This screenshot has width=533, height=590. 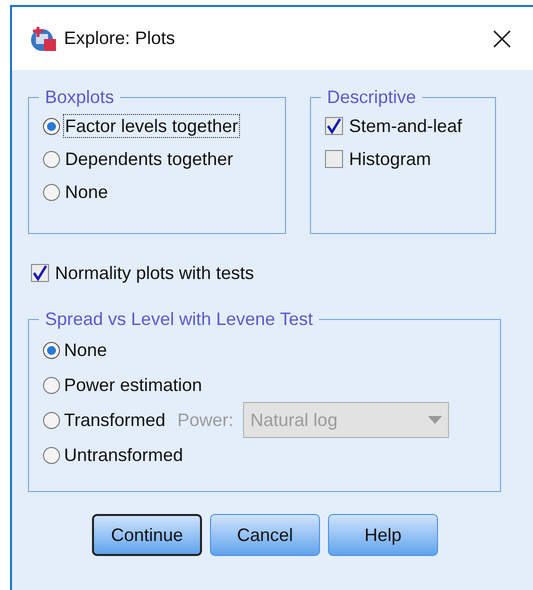 I want to click on dialog-button: Cancel, so click(x=265, y=535).